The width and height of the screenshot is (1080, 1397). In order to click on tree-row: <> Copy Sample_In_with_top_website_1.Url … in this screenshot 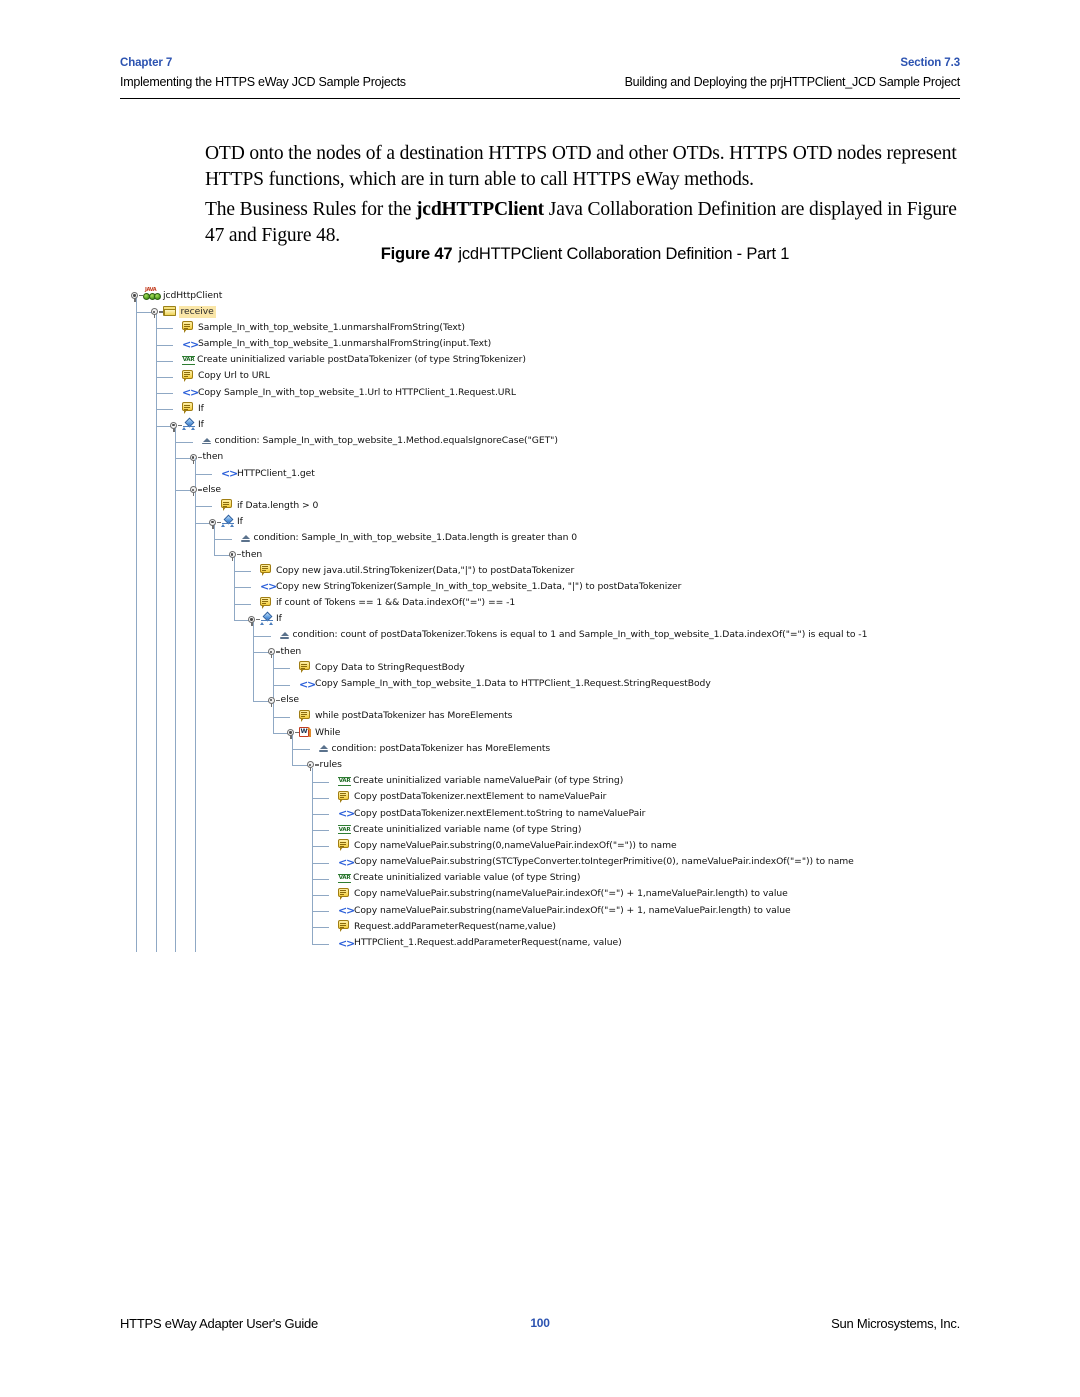, I will do `click(546, 393)`.